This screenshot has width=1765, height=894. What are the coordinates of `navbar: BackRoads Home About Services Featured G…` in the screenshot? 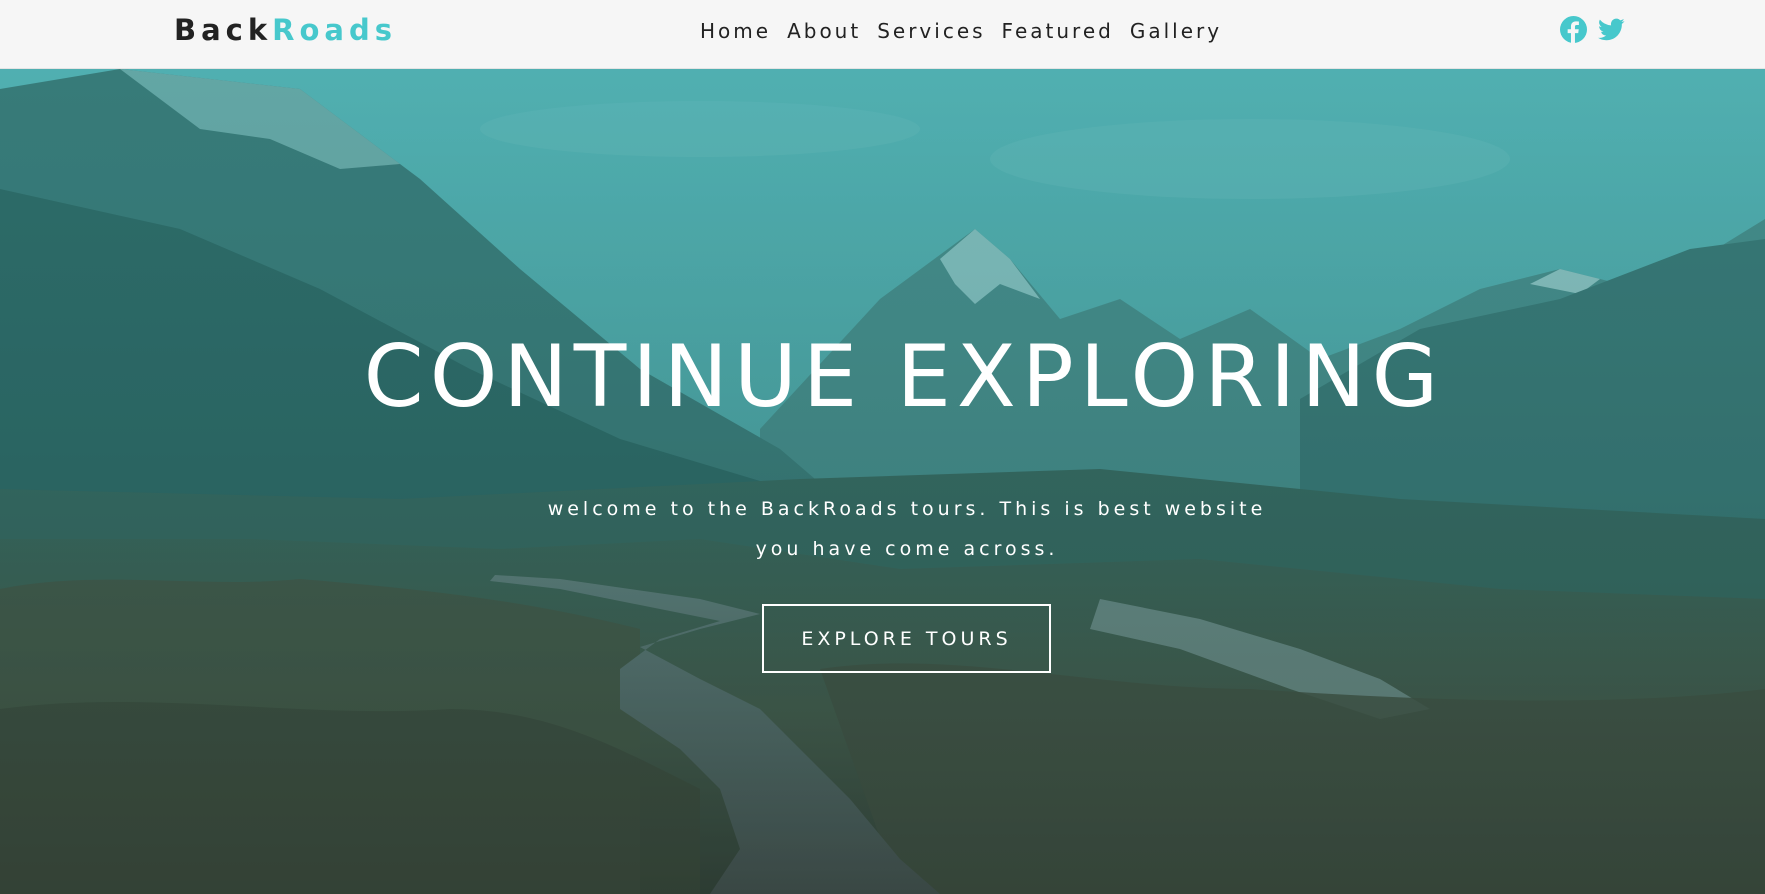 It's located at (882, 34).